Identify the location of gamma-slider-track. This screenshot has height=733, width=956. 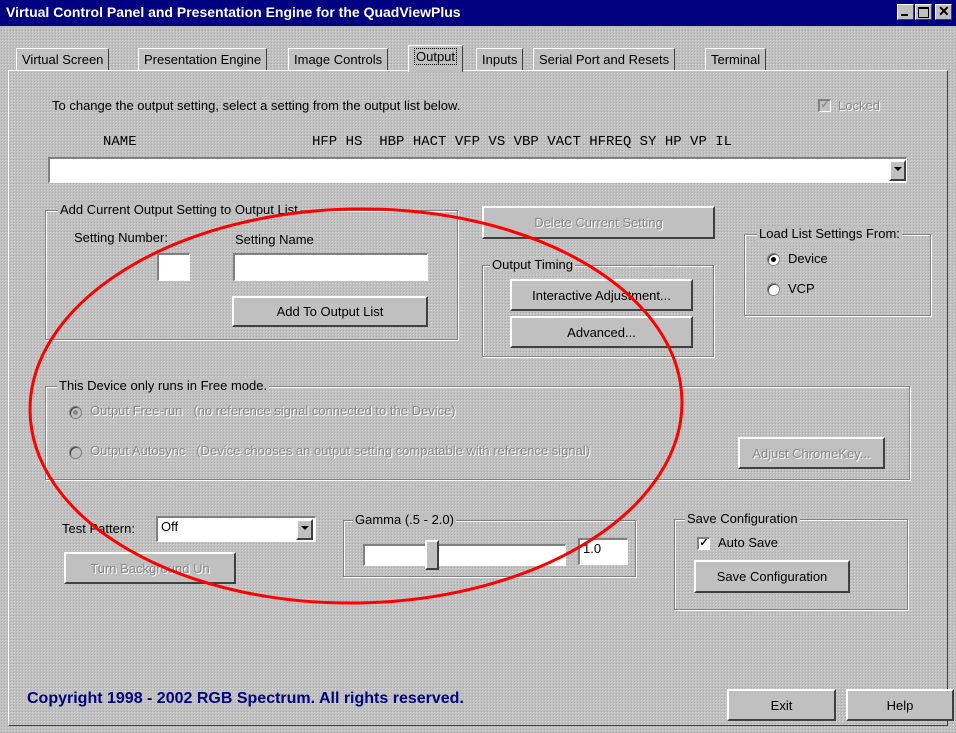
(464, 555).